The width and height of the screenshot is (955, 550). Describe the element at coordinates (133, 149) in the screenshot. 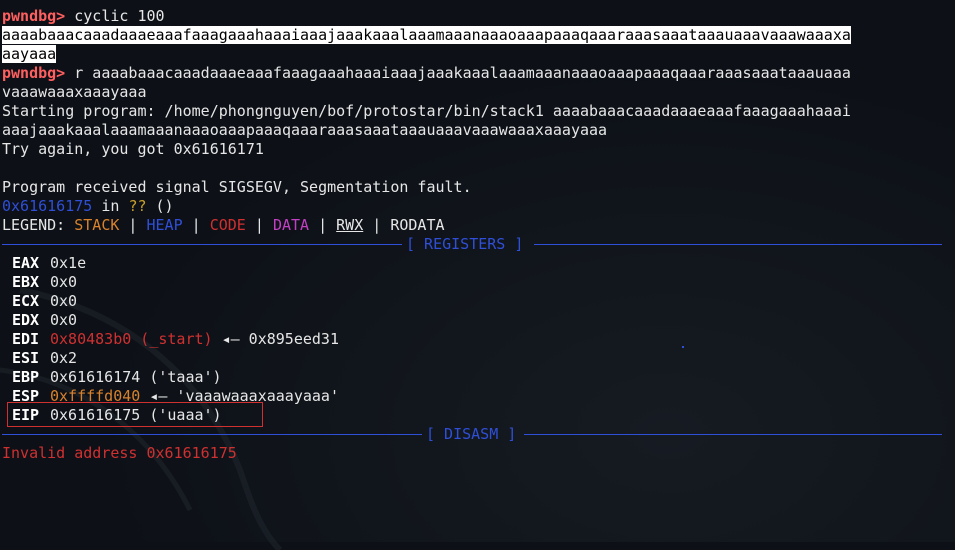

I see `program-output: Try again, you got 0x61616171` at that location.